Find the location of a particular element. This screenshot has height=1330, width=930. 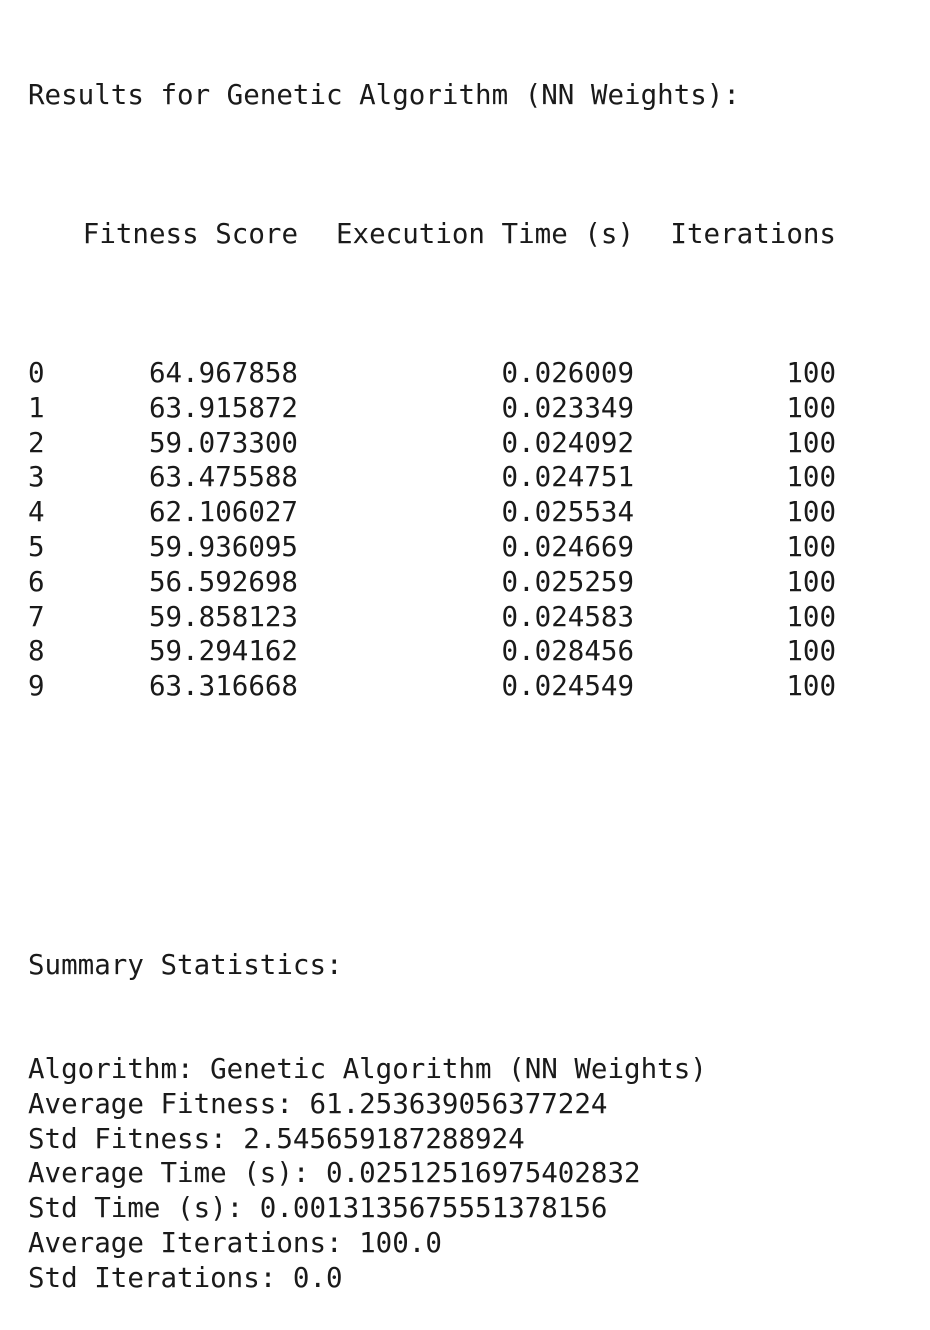

fitness-score-cell: 64.967858 is located at coordinates (223, 372).